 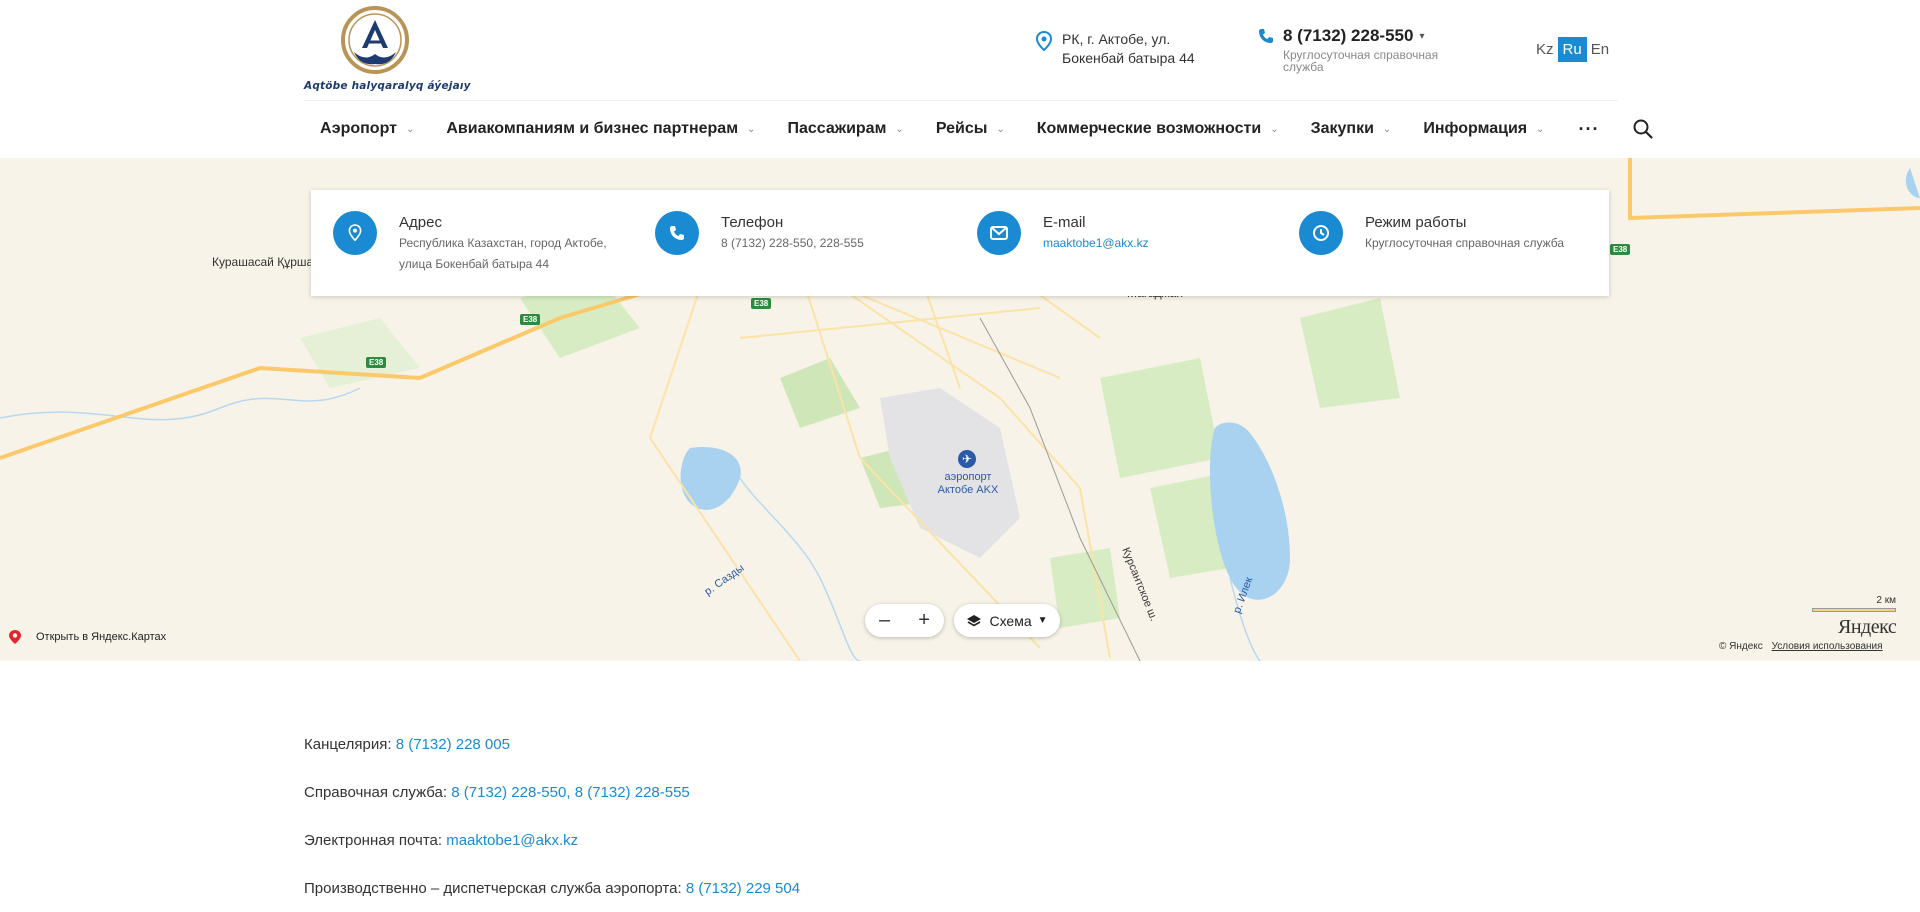 I want to click on nav-item-information: Информация ⌄, so click(x=1483, y=129).